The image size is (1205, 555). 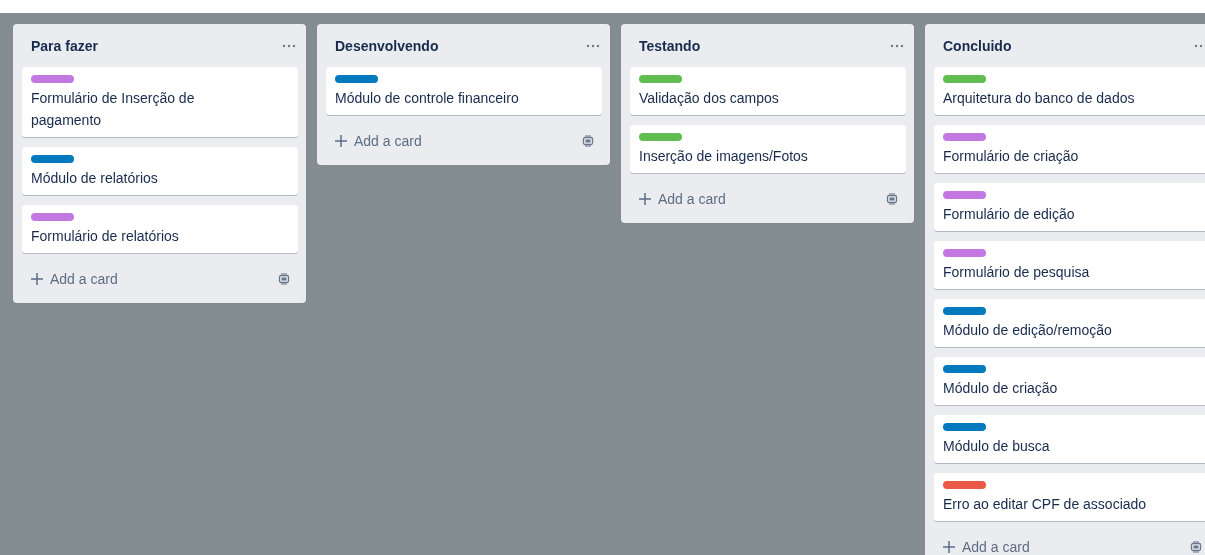 I want to click on card-title: Formulário de pesquisa, so click(x=1017, y=272).